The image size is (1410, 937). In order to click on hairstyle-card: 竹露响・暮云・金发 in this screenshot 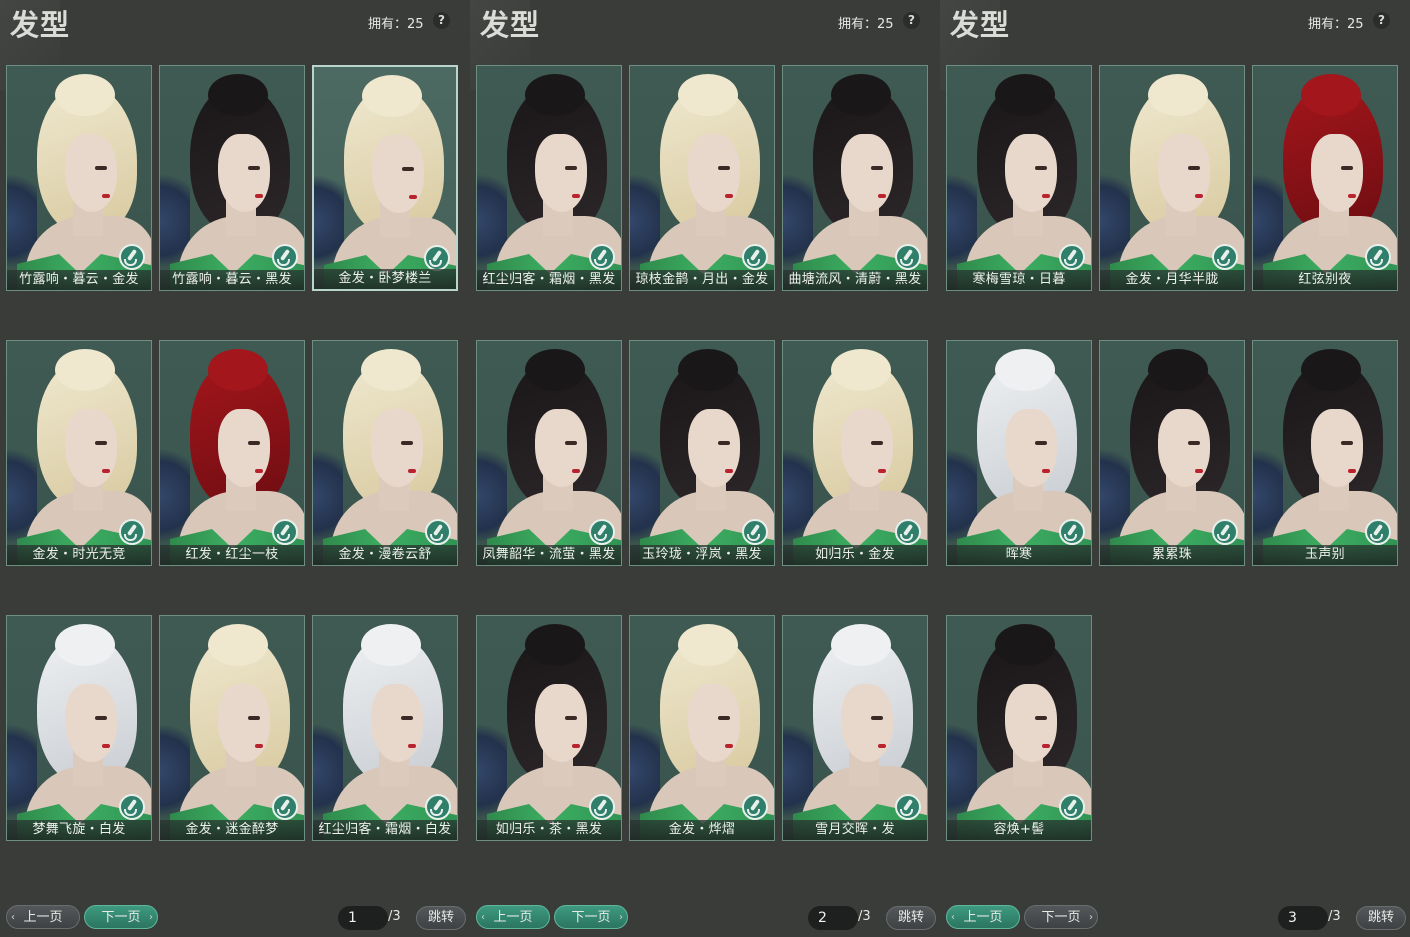, I will do `click(79, 178)`.